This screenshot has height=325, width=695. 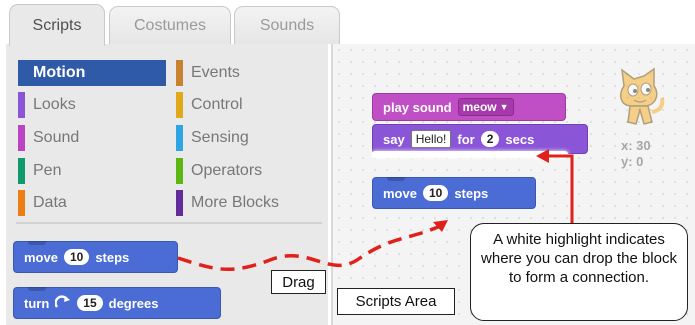 I want to click on category-label: Operators, so click(x=227, y=170).